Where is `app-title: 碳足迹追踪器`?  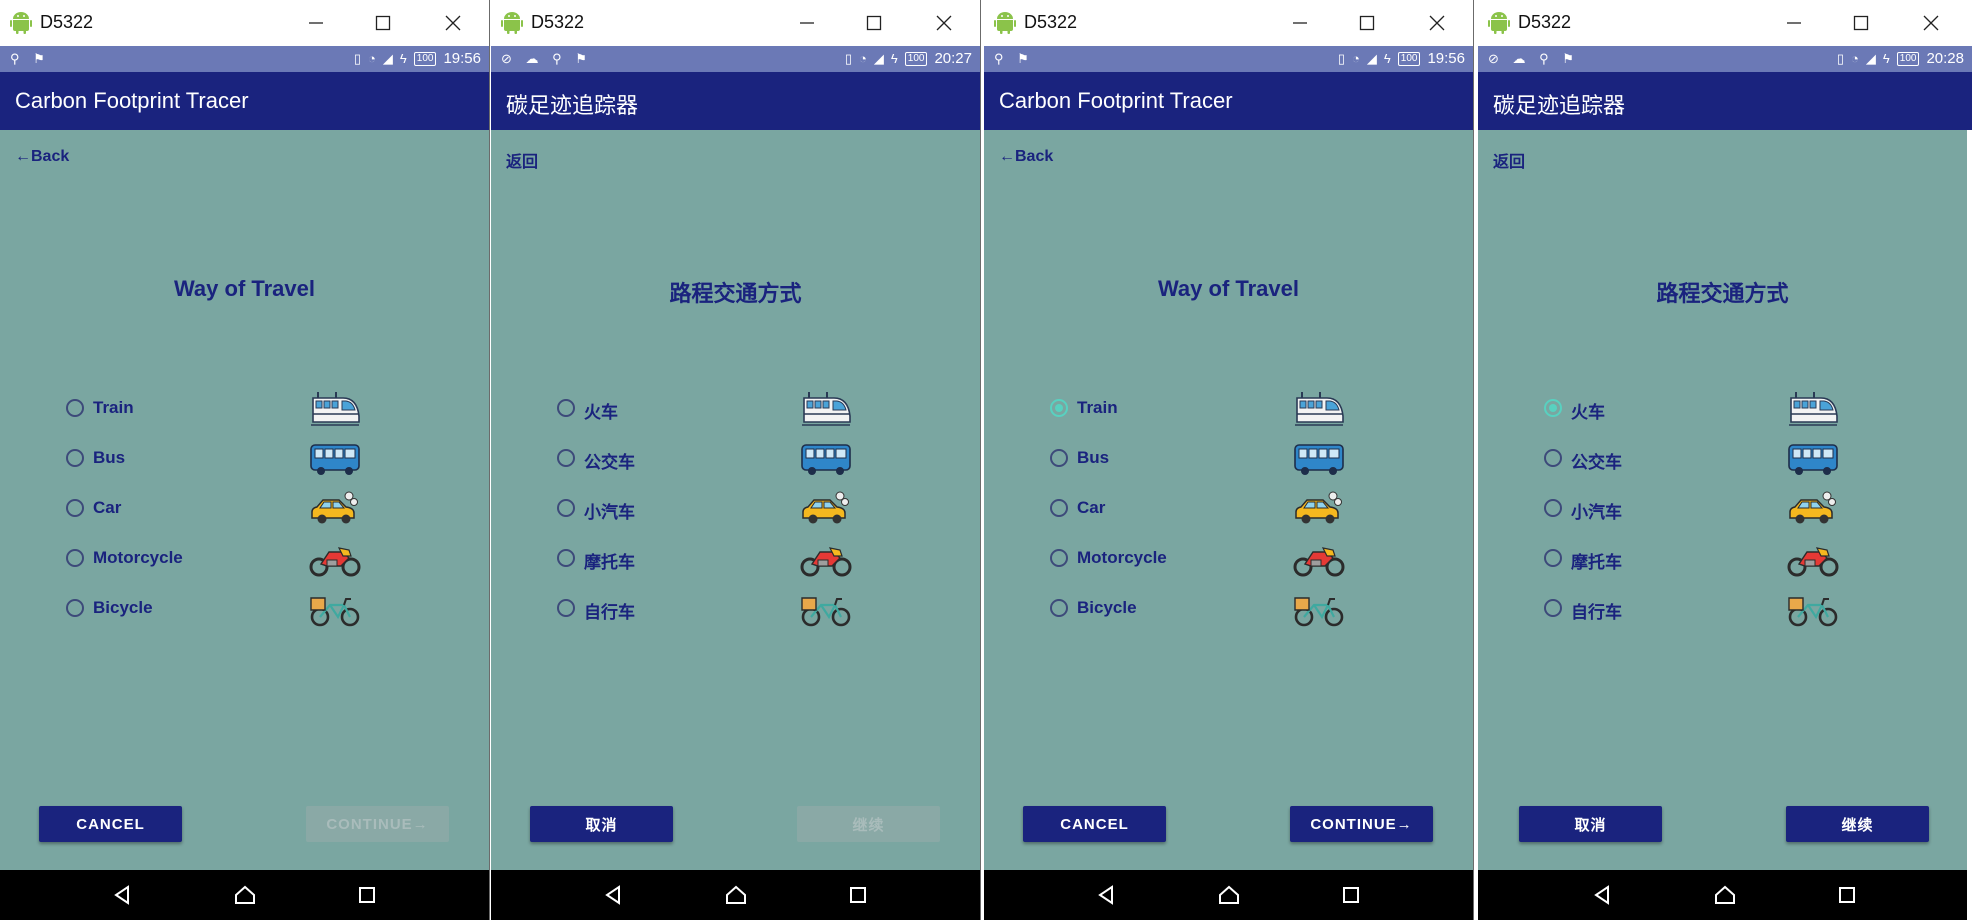 app-title: 碳足迹追踪器 is located at coordinates (572, 105).